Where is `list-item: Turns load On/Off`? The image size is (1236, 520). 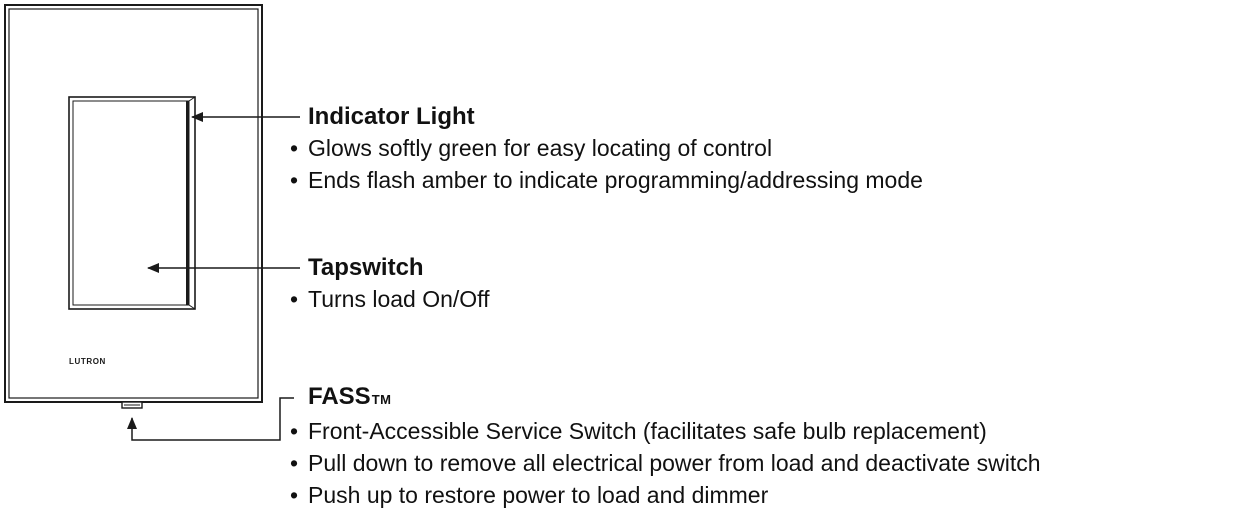
list-item: Turns load On/Off is located at coordinates (389, 299).